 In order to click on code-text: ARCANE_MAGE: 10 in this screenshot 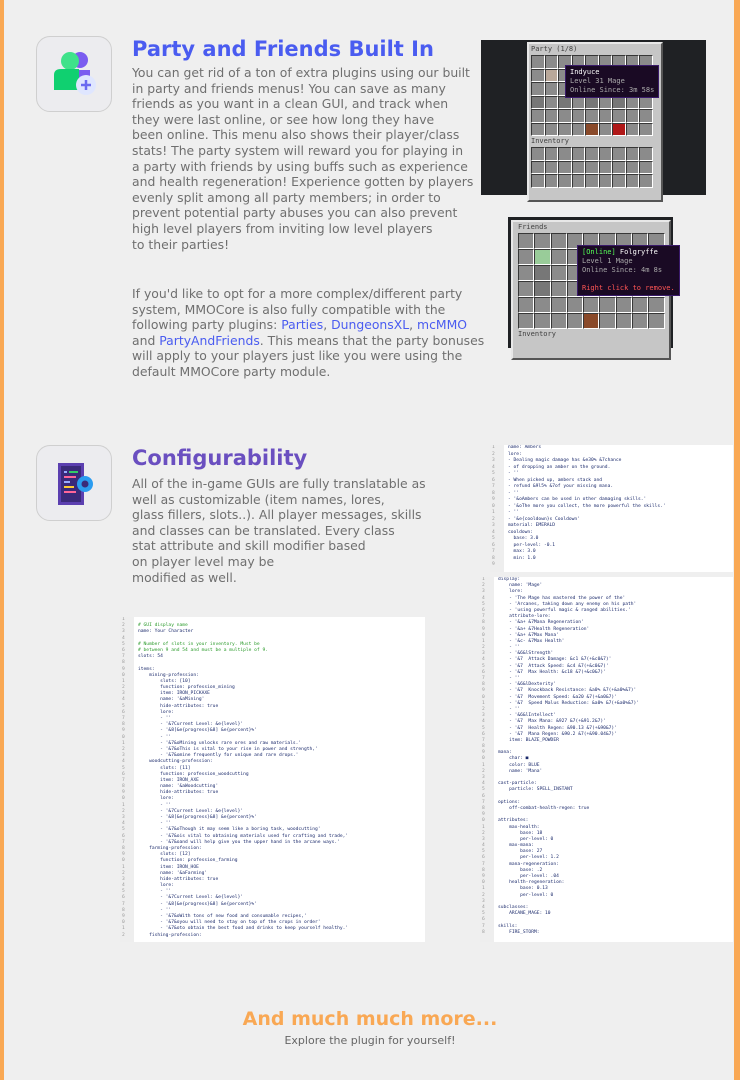, I will do `click(524, 914)`.